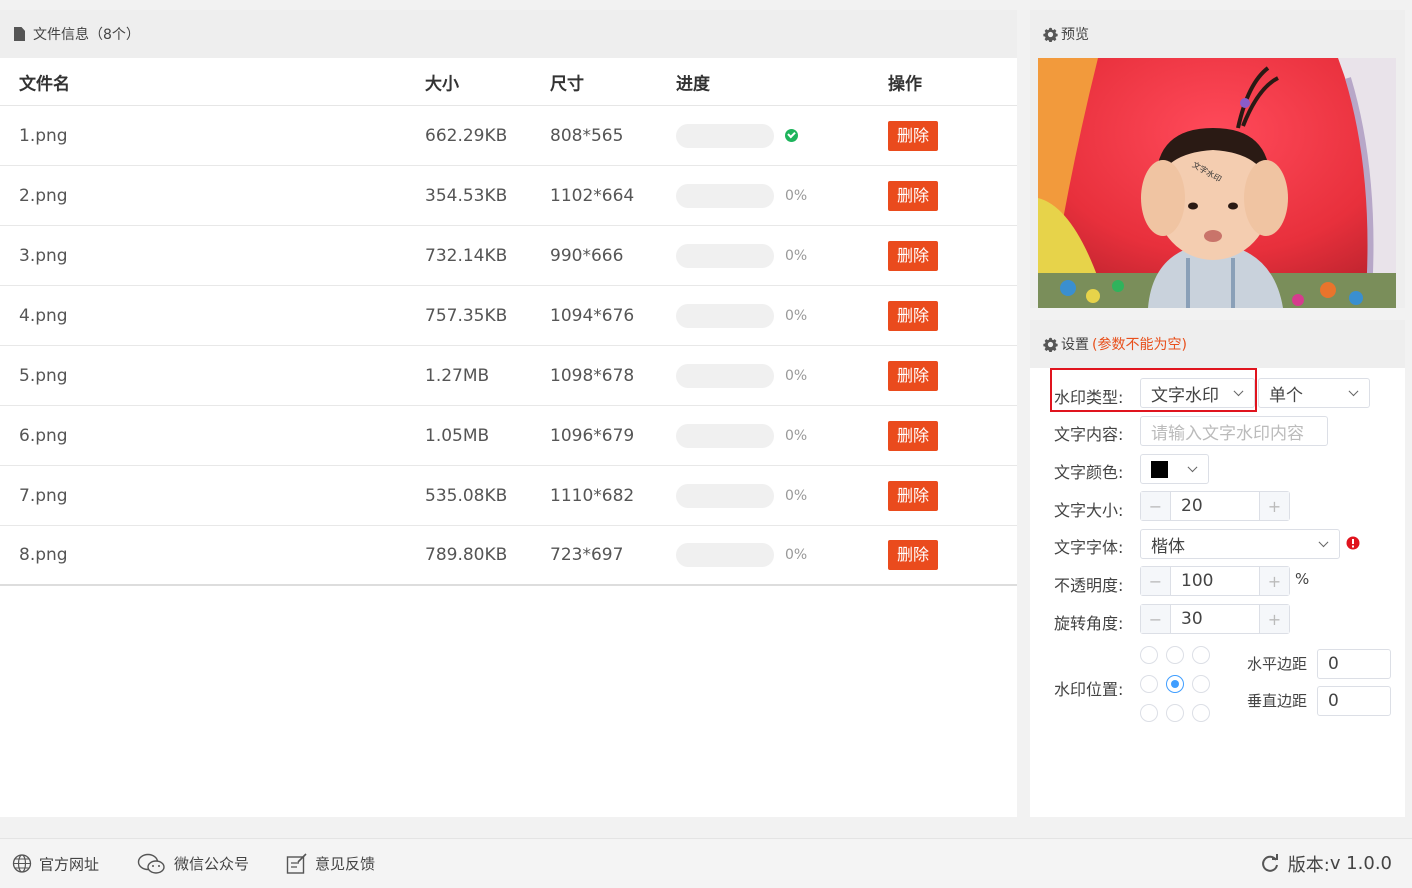  Describe the element at coordinates (43, 555) in the screenshot. I see `file-name: 8.png` at that location.